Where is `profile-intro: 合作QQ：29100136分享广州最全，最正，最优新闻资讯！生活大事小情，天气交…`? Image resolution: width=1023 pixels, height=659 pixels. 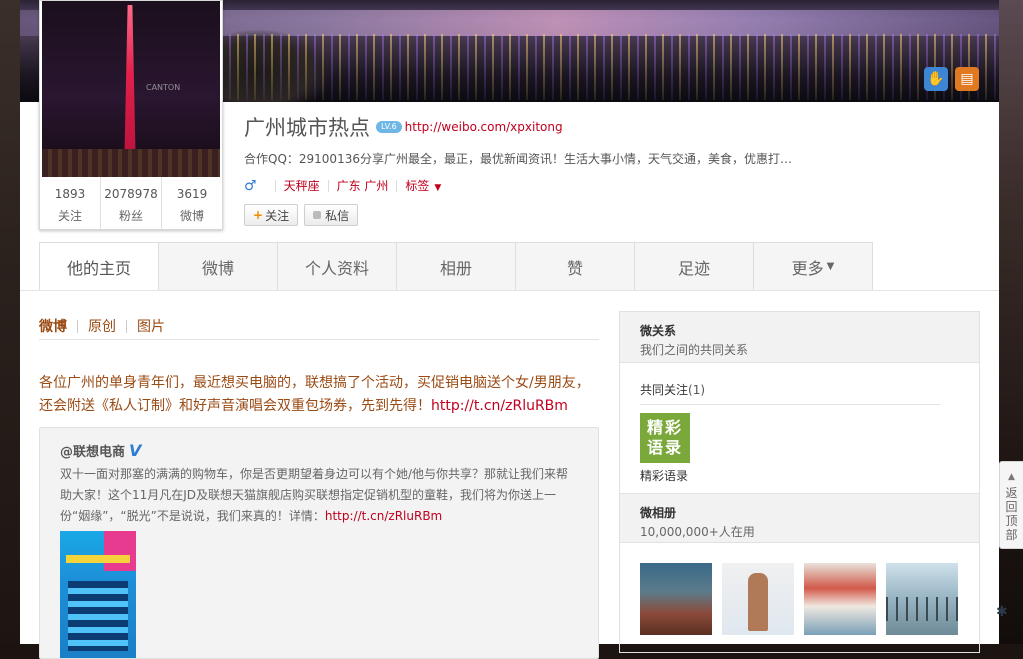
profile-intro: 合作QQ：29100136分享广州最全，最正，最优新闻资讯！生活大事小情，天气交… is located at coordinates (518, 159).